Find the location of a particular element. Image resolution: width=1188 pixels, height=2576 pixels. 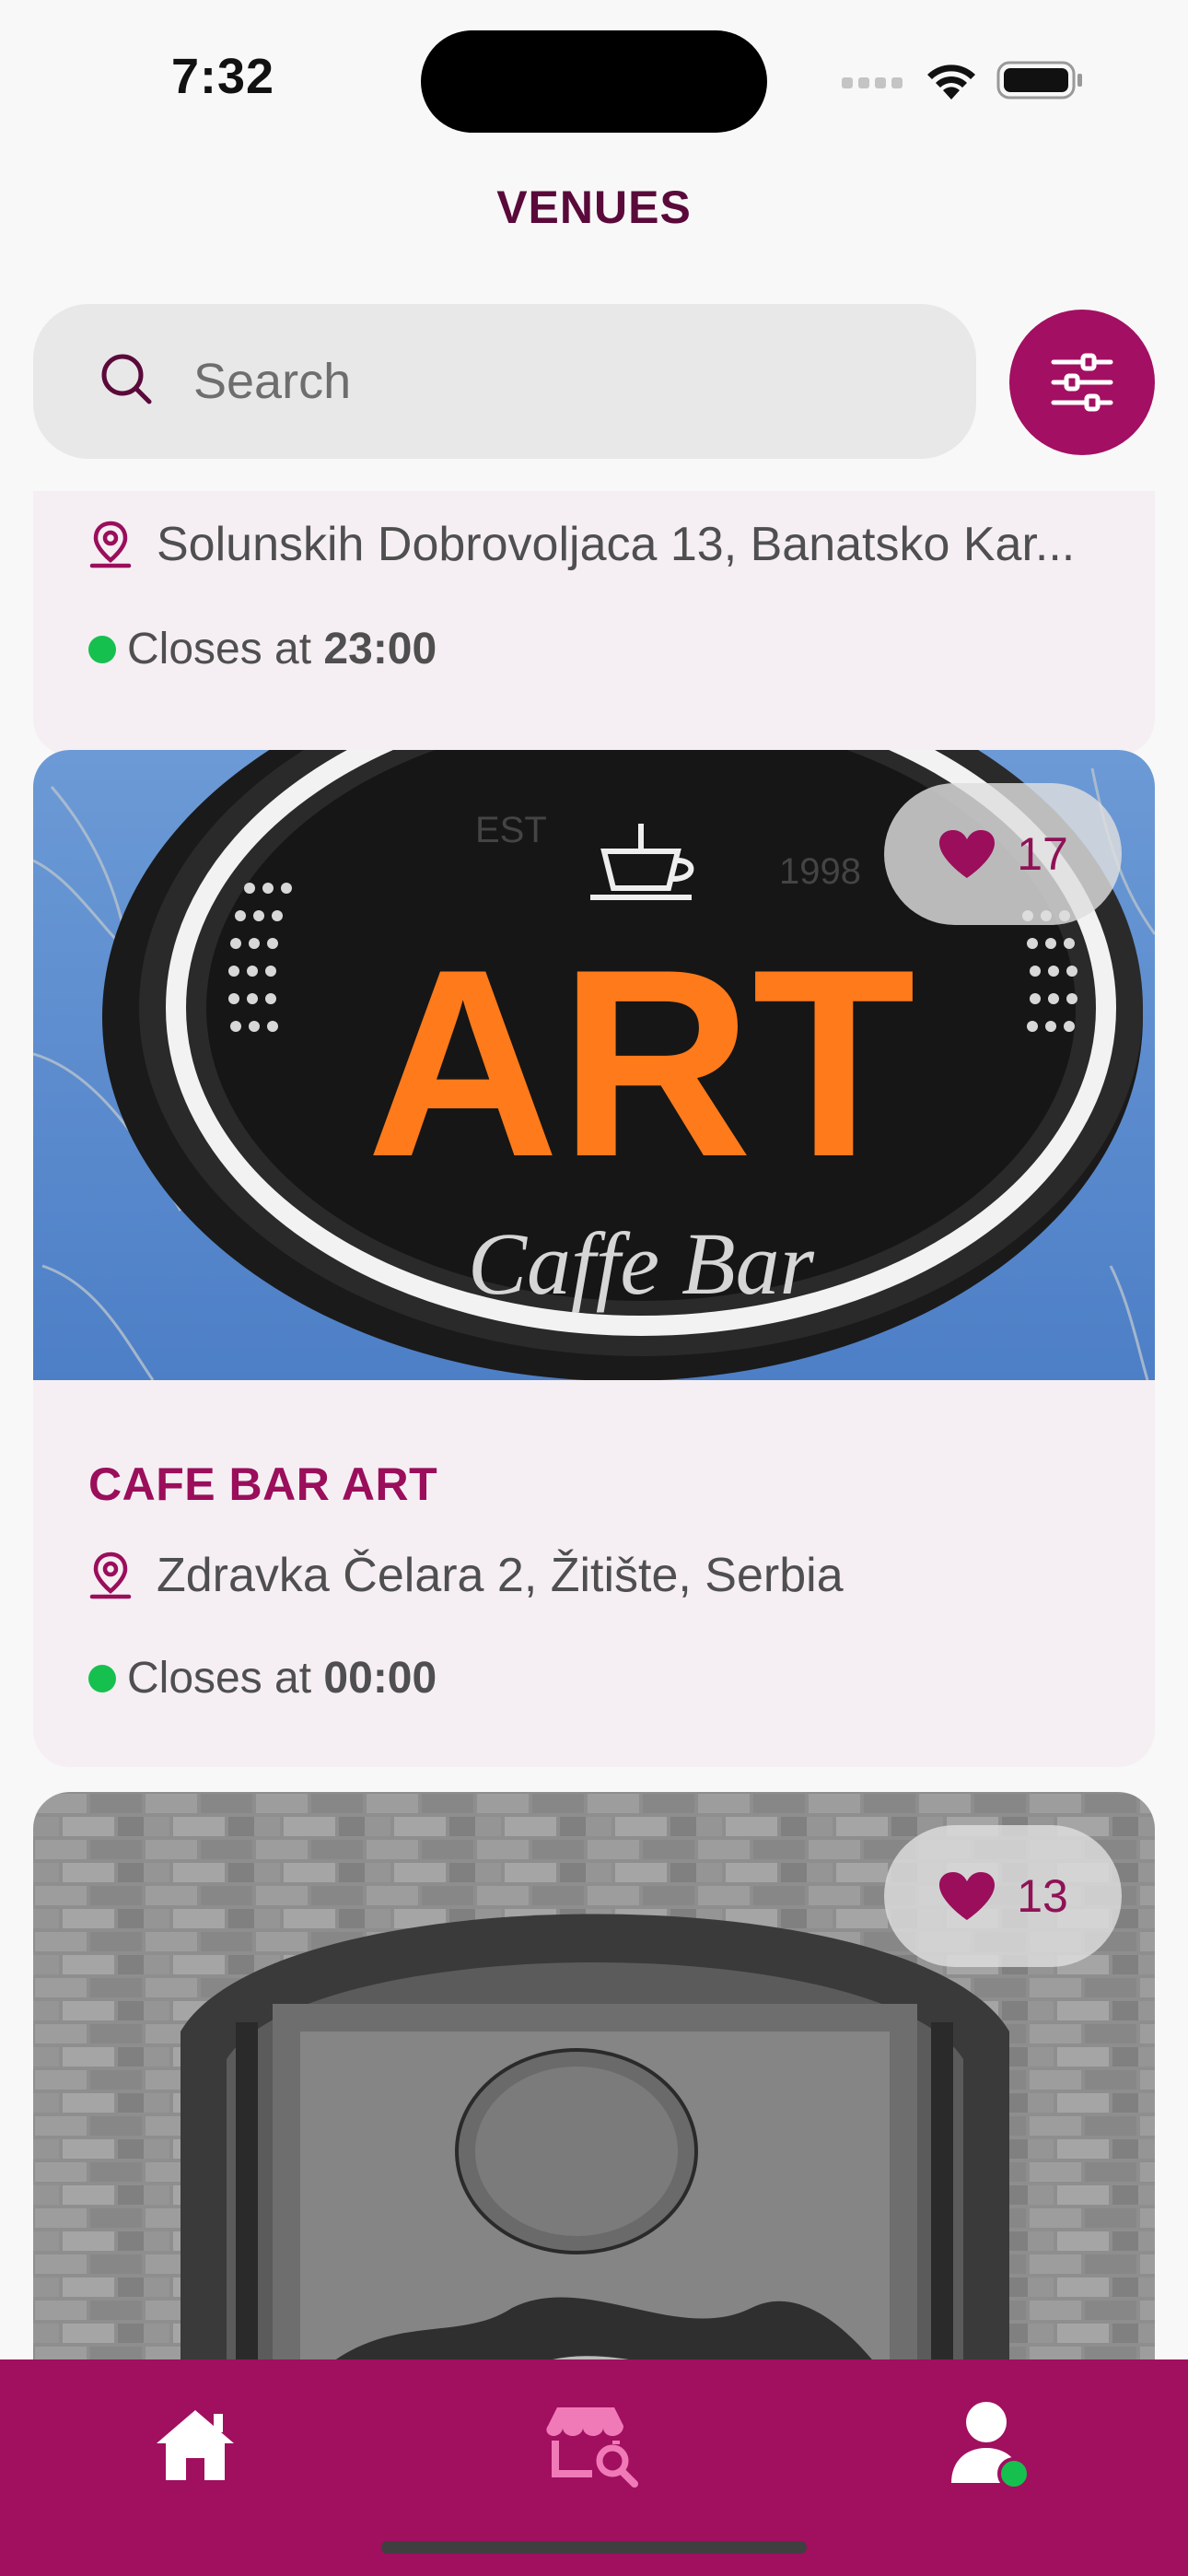

venue-address-row: Zdravka Čelara 2, Žitište, Serbia is located at coordinates (466, 1575).